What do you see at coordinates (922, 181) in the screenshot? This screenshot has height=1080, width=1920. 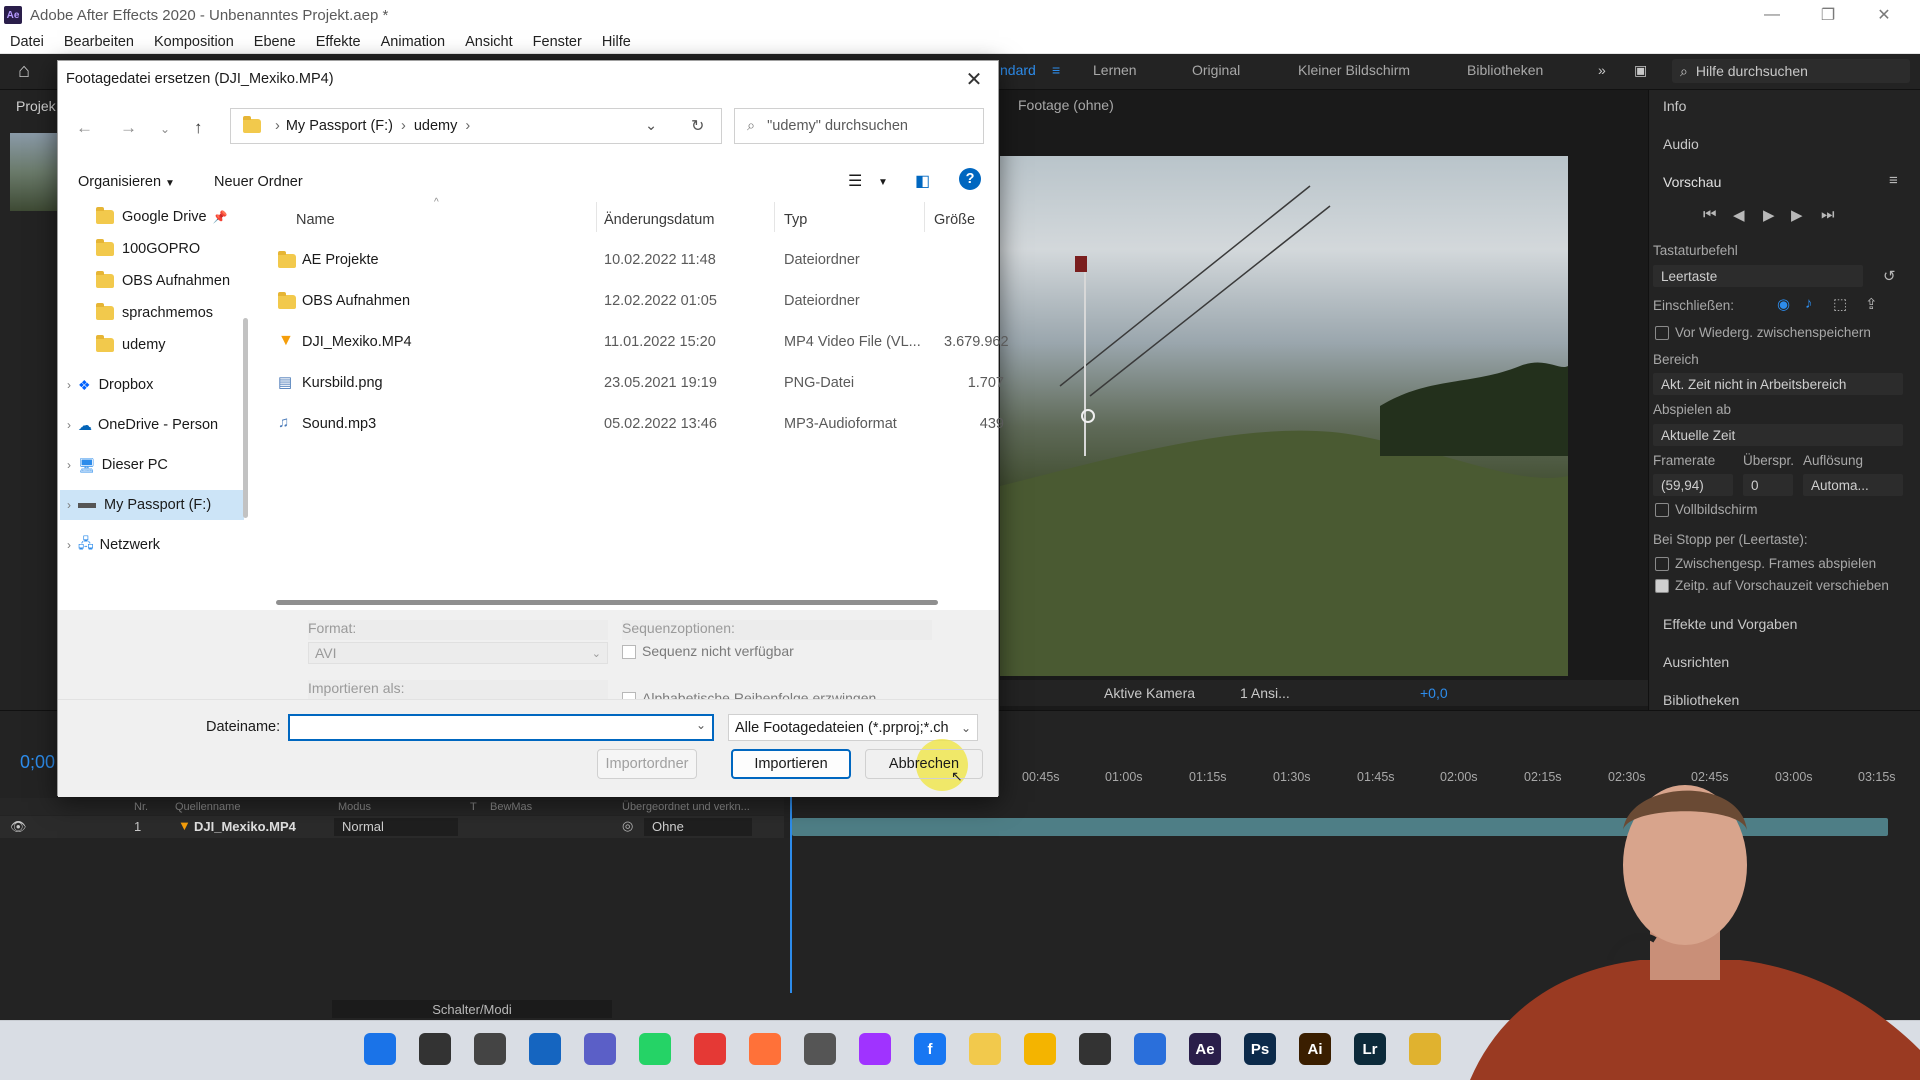 I see `preview-pane-icon: ◧` at bounding box center [922, 181].